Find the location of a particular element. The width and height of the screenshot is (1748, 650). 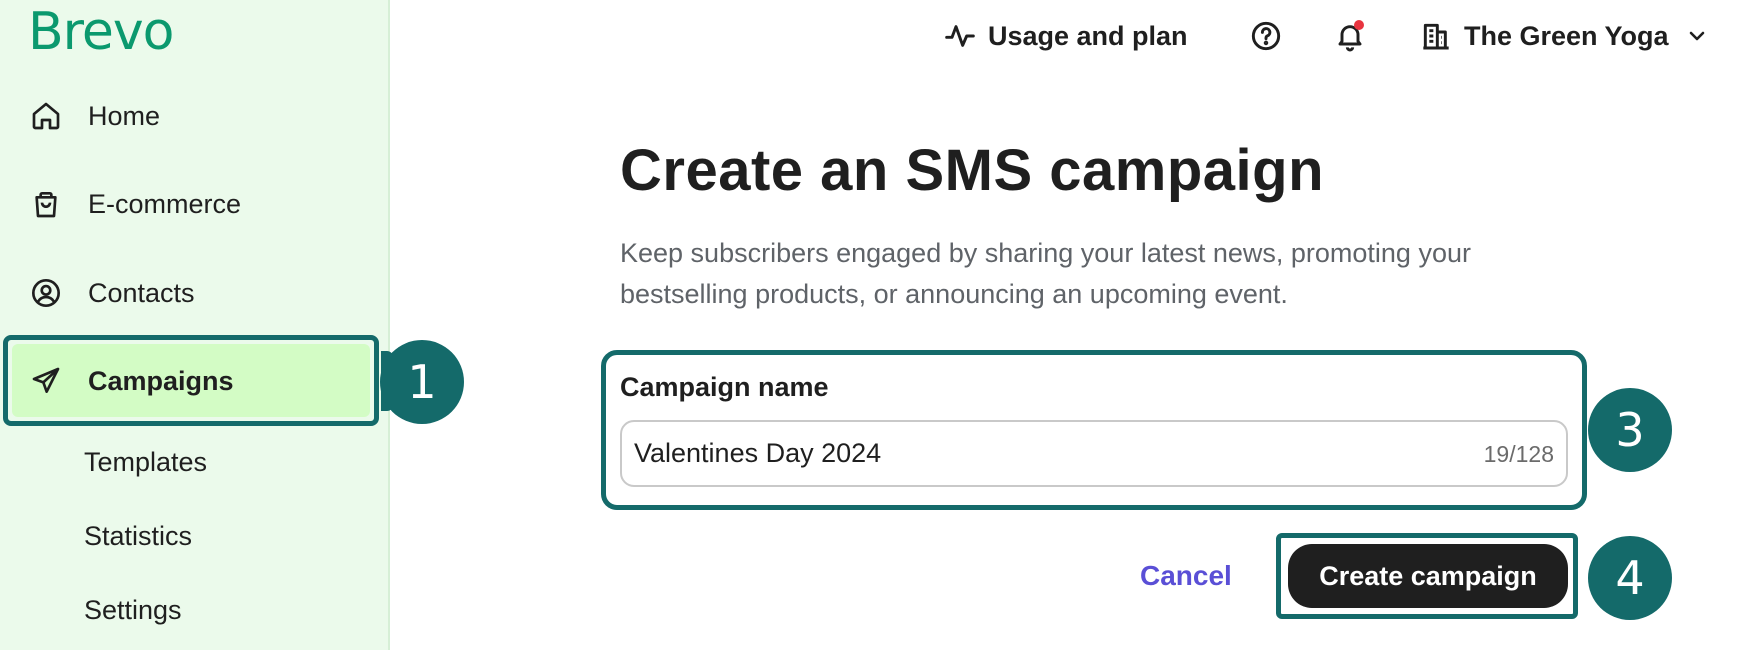

sidebar-subitem-settings: Settings is located at coordinates (133, 610).